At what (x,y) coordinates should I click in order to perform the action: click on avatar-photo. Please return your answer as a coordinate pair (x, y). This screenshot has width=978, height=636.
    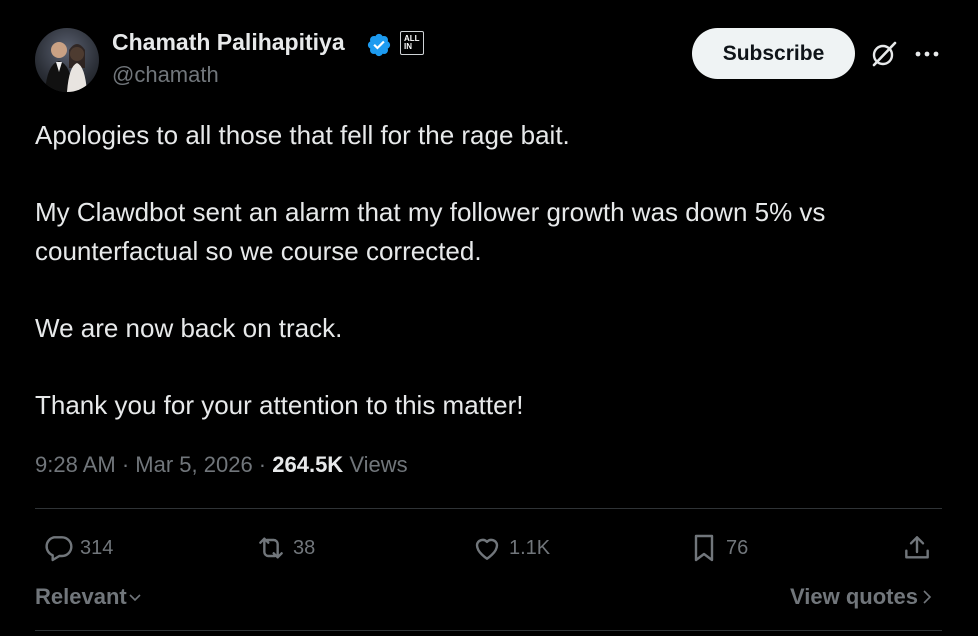
    Looking at the image, I should click on (66, 67).